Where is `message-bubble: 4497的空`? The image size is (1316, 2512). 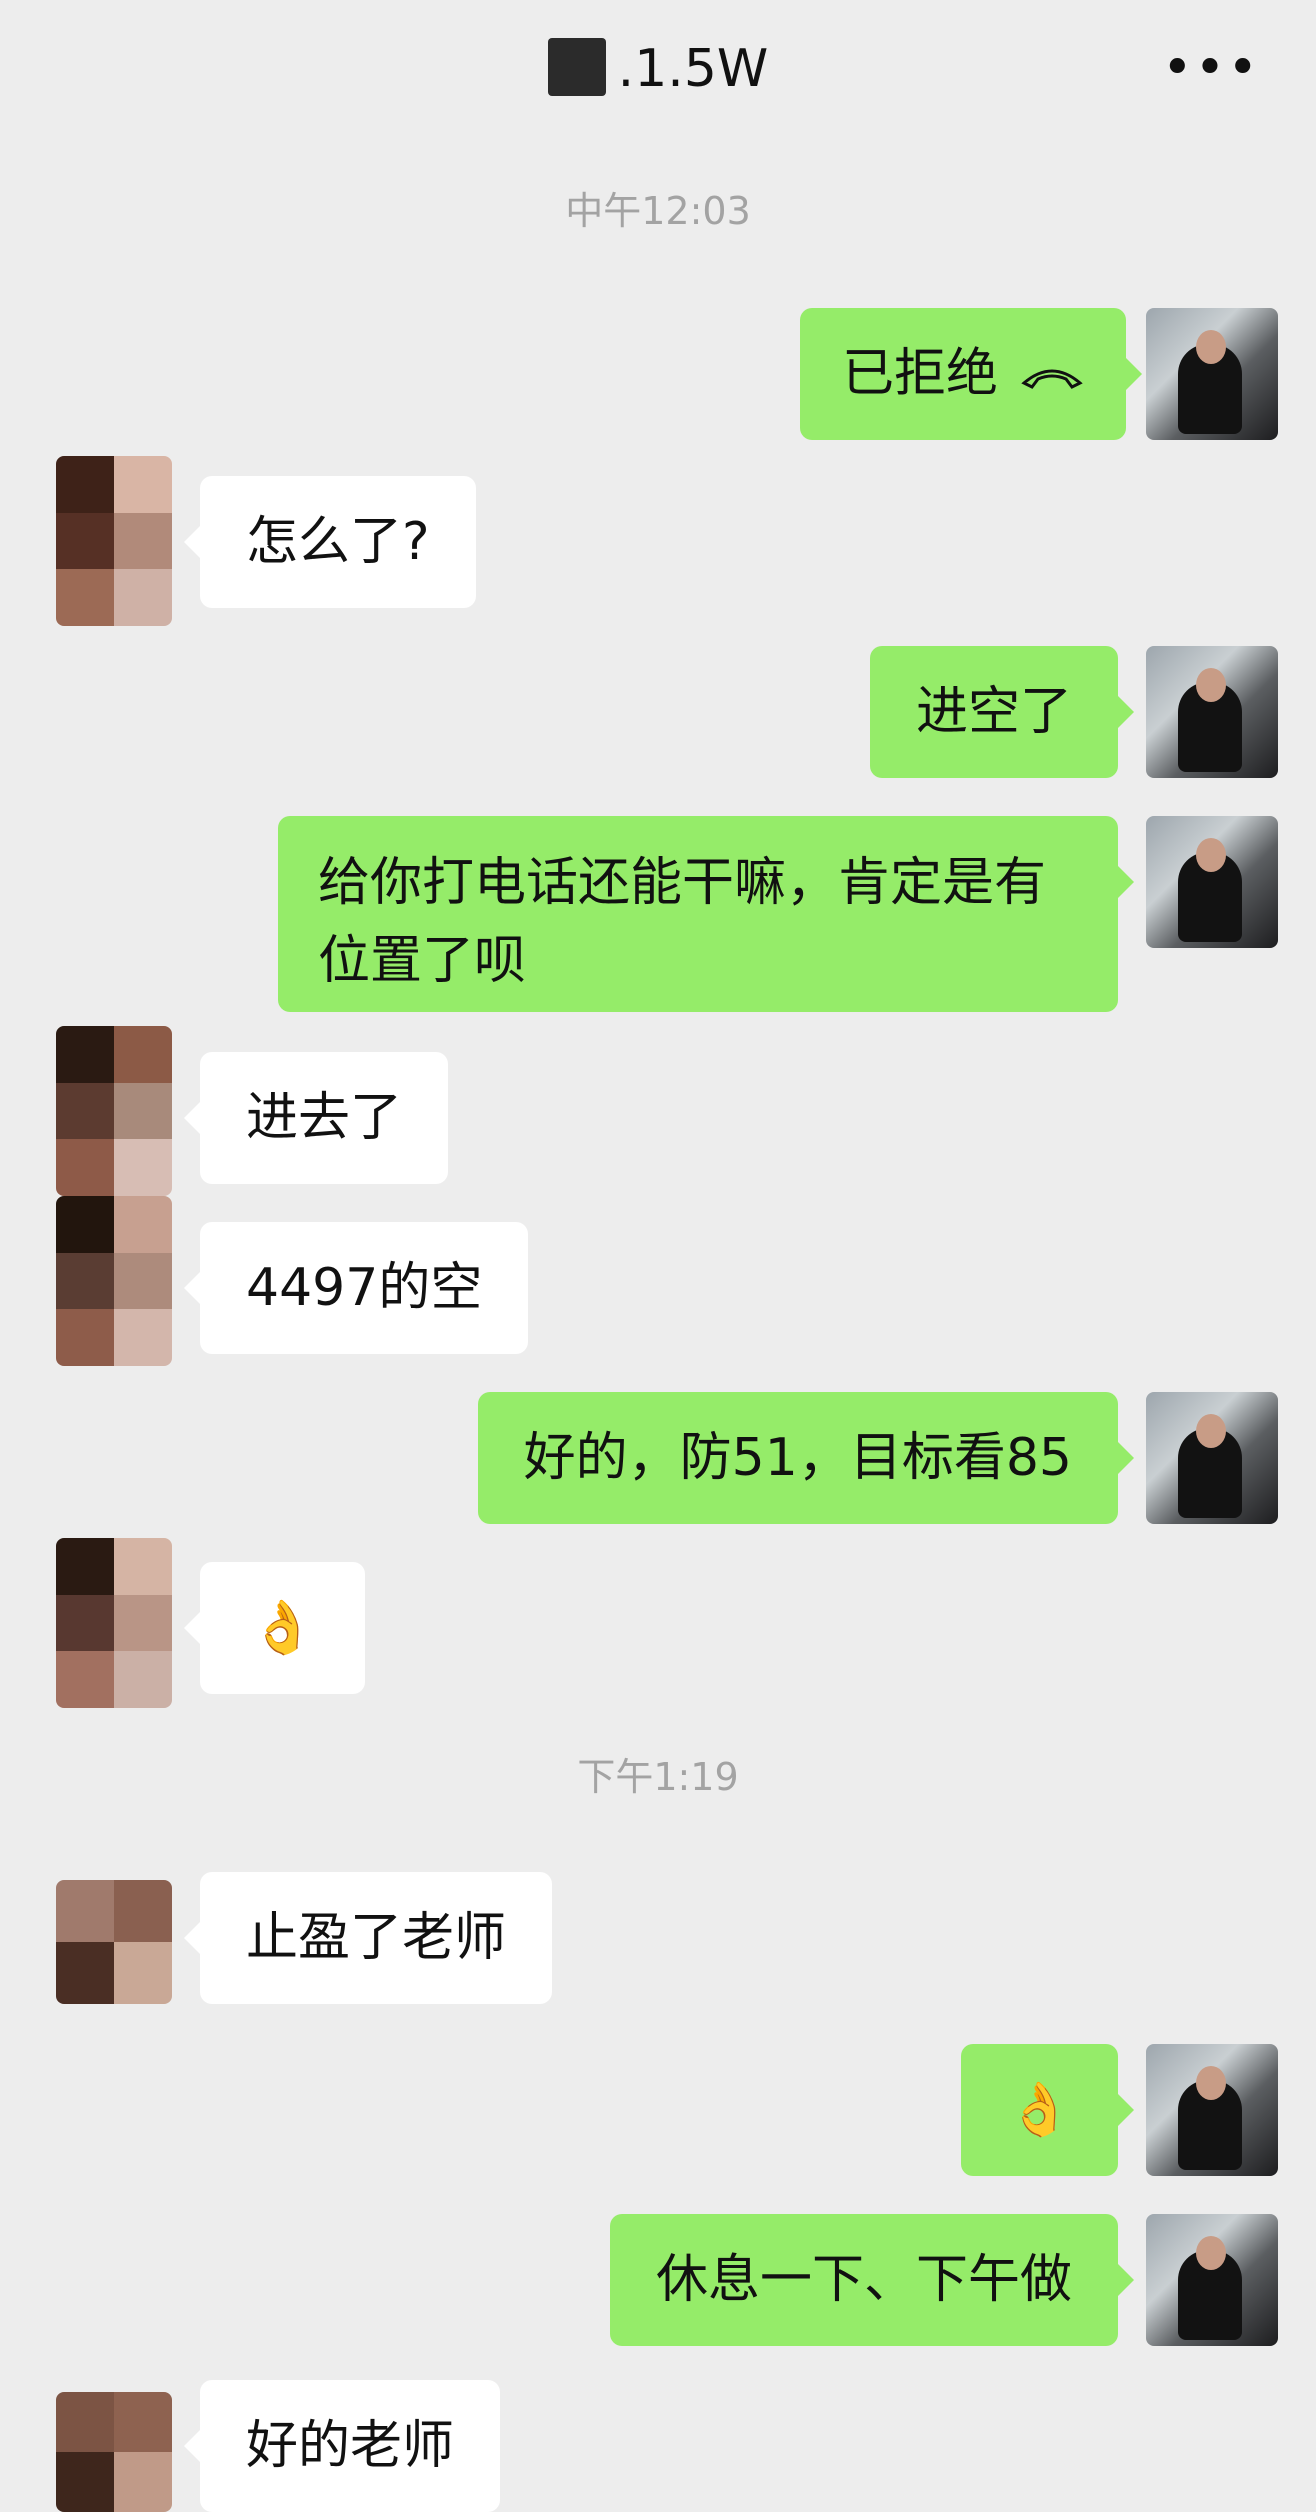 message-bubble: 4497的空 is located at coordinates (356, 1288).